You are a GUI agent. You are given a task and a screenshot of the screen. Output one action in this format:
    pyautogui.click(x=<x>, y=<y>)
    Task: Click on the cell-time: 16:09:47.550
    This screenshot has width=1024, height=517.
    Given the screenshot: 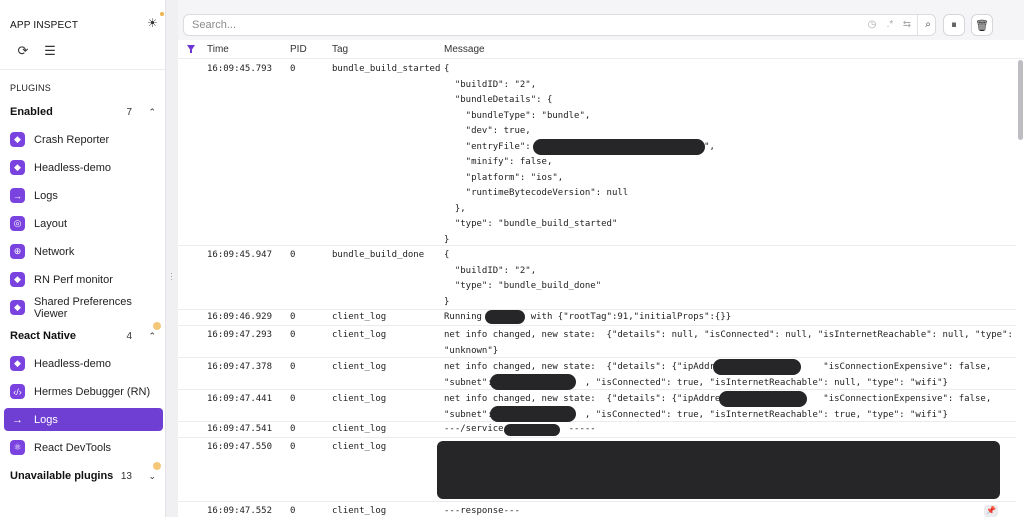 What is the action you would take?
    pyautogui.click(x=240, y=447)
    